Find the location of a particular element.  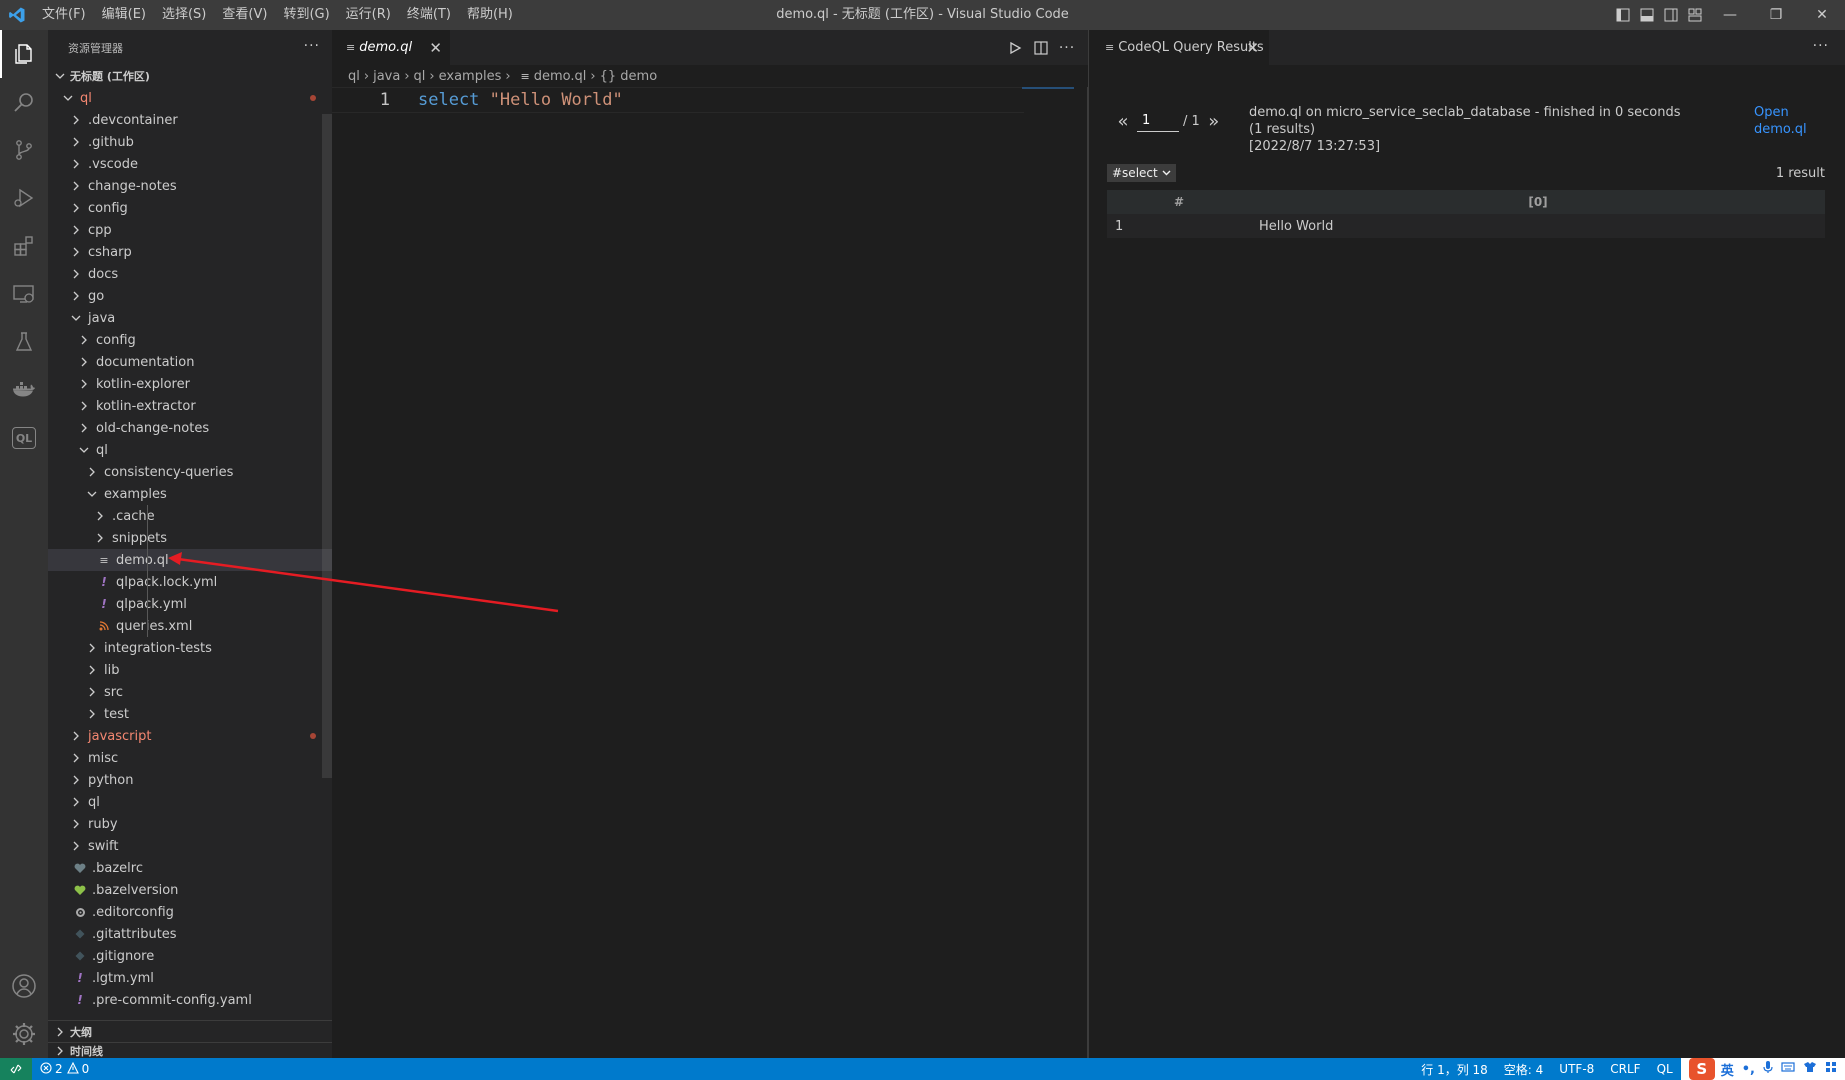

result-set-select: #select is located at coordinates (1141, 173).